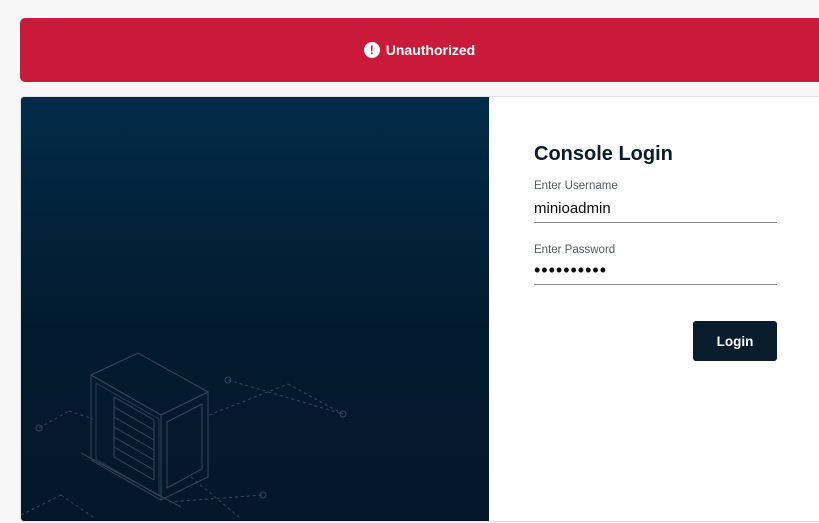 The image size is (819, 523). I want to click on alert-message: Unauthorized, so click(430, 50).